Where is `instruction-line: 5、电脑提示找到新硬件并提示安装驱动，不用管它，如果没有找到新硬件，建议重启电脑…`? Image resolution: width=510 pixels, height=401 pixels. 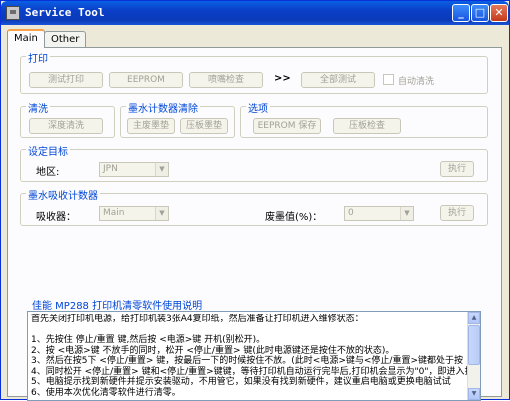 instruction-line: 5、电脑提示找到新硬件并提示安装驱动，不用管它，如果没有找到新硬件，建议重启电脑… is located at coordinates (241, 382).